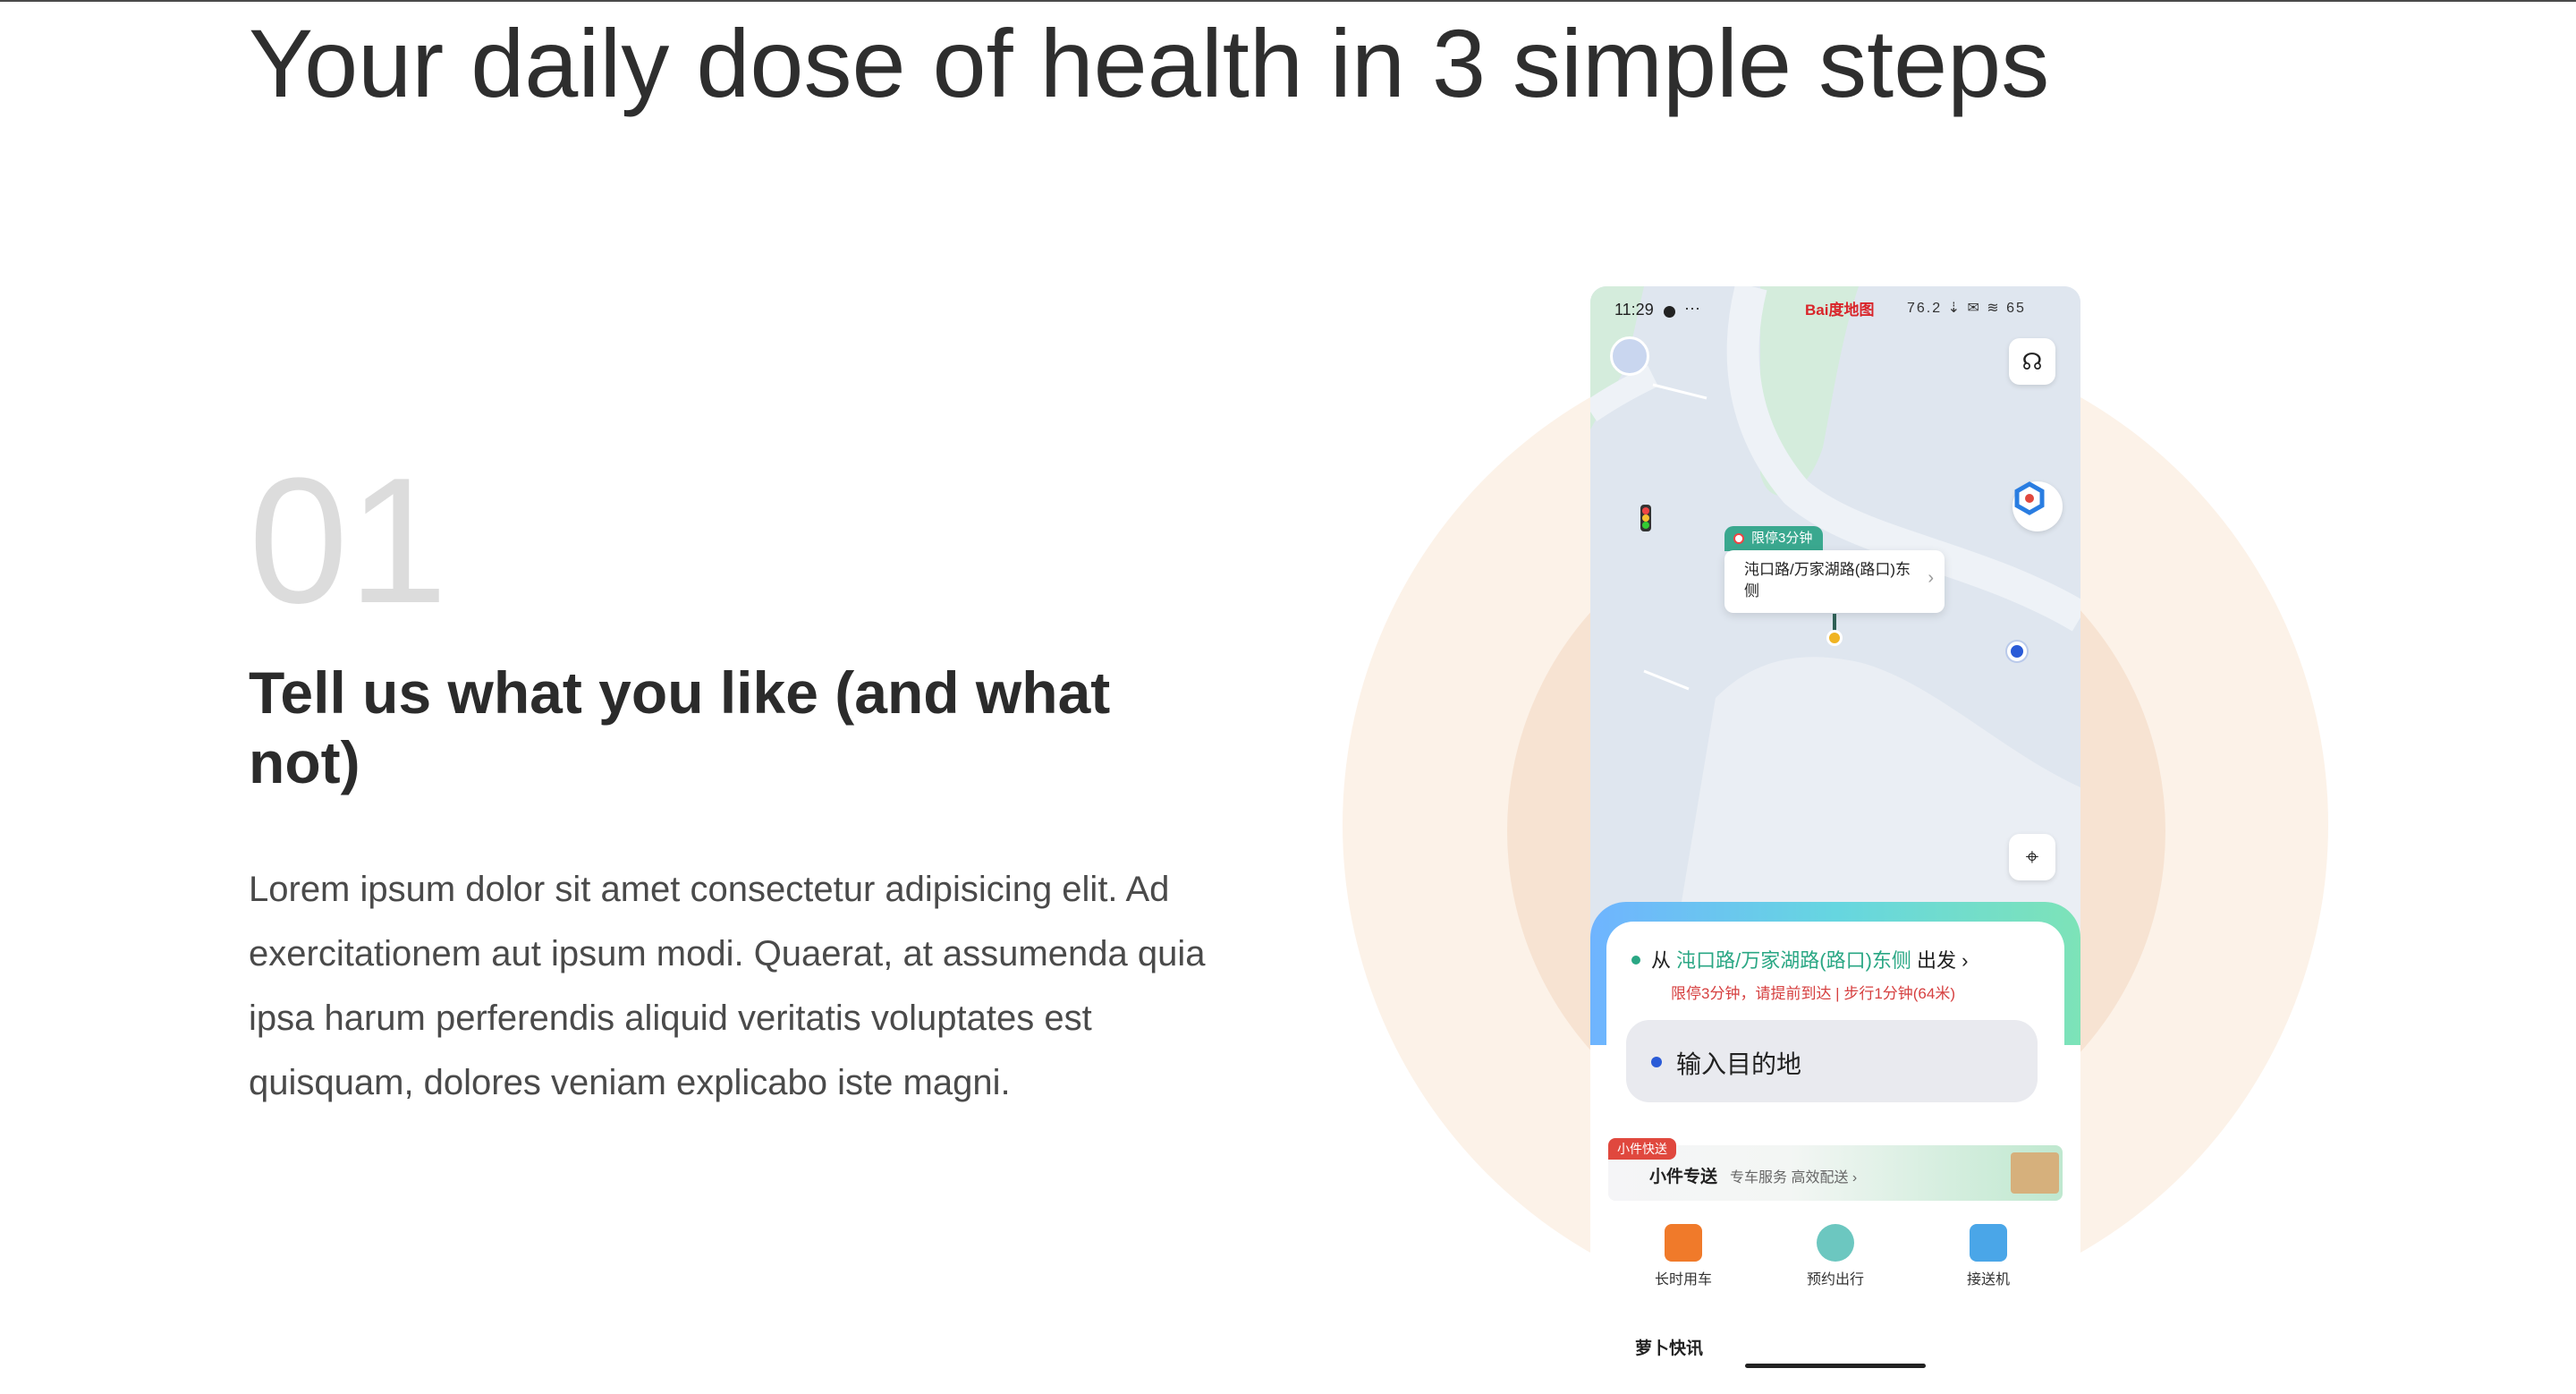  I want to click on locate-button: ⌖, so click(2032, 857).